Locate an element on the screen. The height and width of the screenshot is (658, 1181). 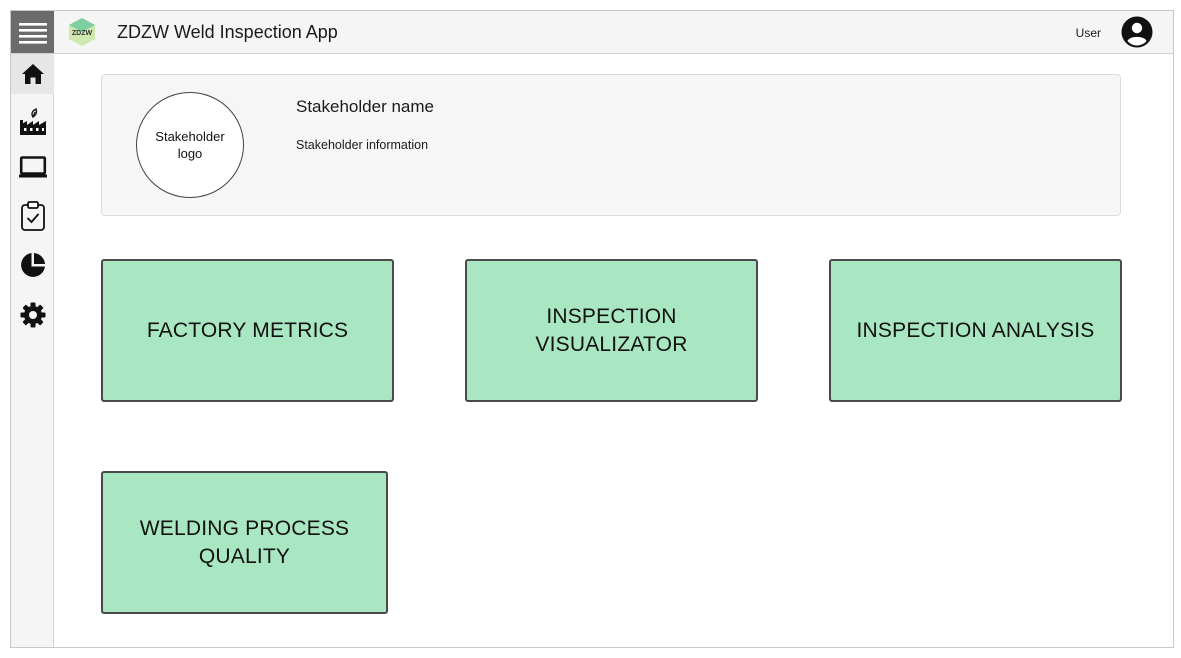
stakeholder-name: Stakeholder name is located at coordinates (365, 106).